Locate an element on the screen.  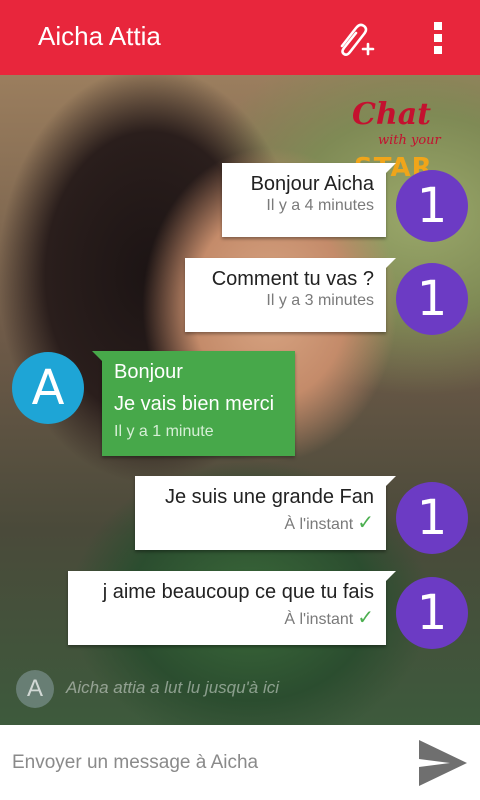
message-time: Il y a 3 minutes is located at coordinates (320, 300).